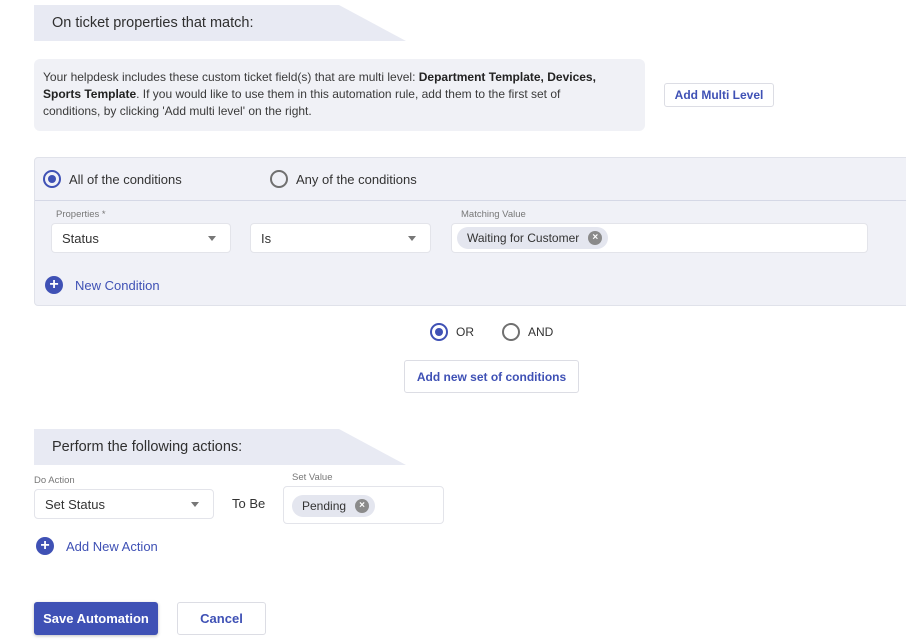 This screenshot has width=906, height=642. I want to click on join-and-radio: AND, so click(527, 332).